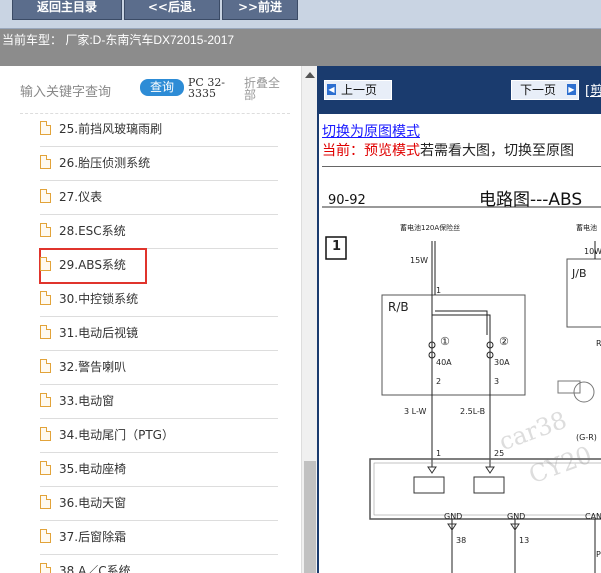 This screenshot has width=601, height=573. What do you see at coordinates (371, 131) in the screenshot?
I see `switch-original-mode-link: 切换为原图模式` at bounding box center [371, 131].